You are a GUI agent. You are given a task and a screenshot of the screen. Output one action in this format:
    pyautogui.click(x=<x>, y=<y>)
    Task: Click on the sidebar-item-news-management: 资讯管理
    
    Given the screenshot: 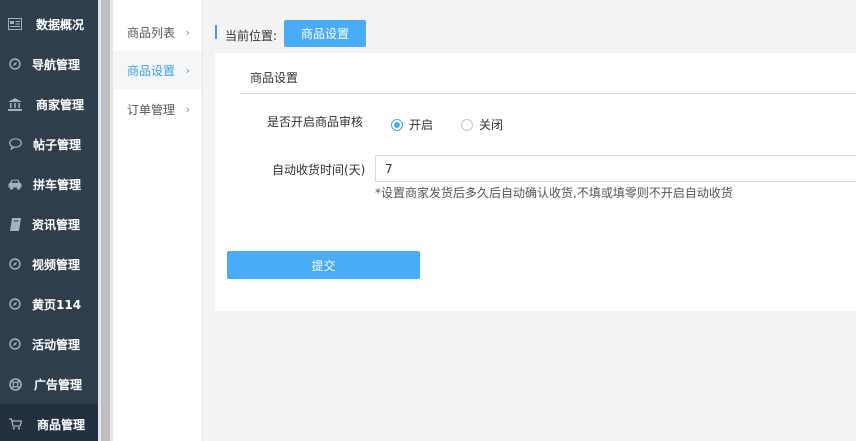 What is the action you would take?
    pyautogui.click(x=49, y=224)
    